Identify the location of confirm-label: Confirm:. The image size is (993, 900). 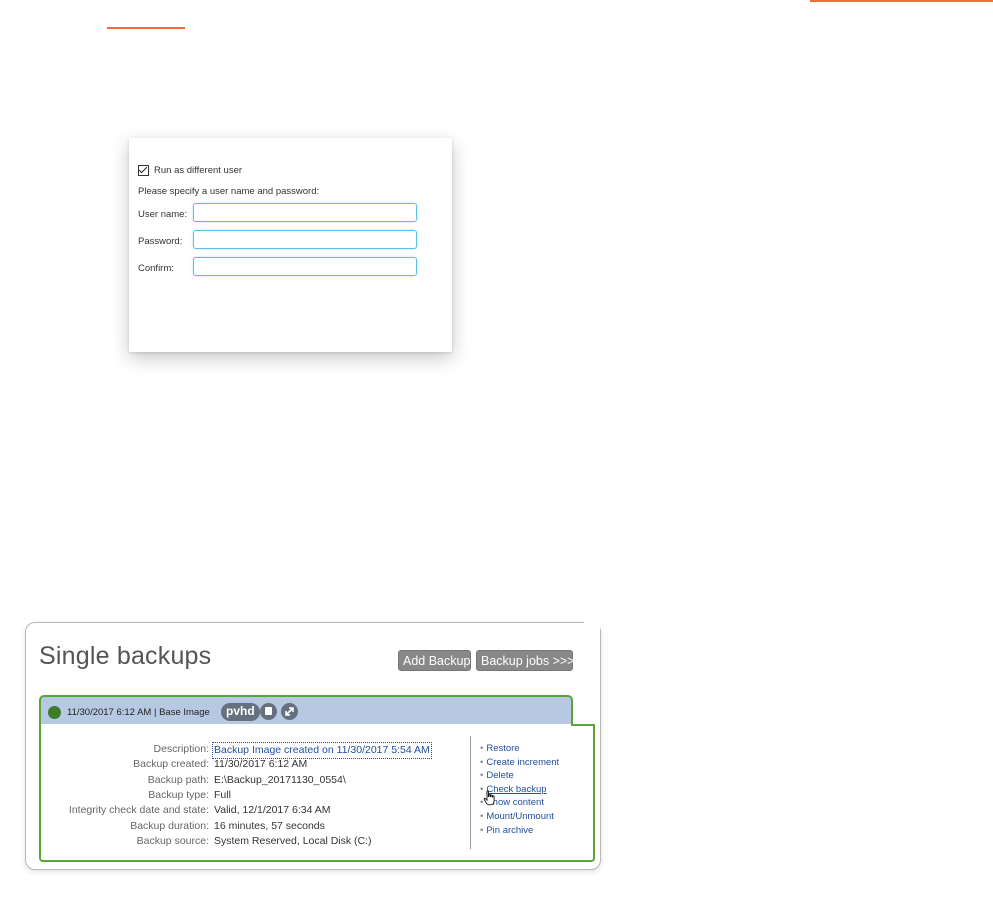
(156, 268).